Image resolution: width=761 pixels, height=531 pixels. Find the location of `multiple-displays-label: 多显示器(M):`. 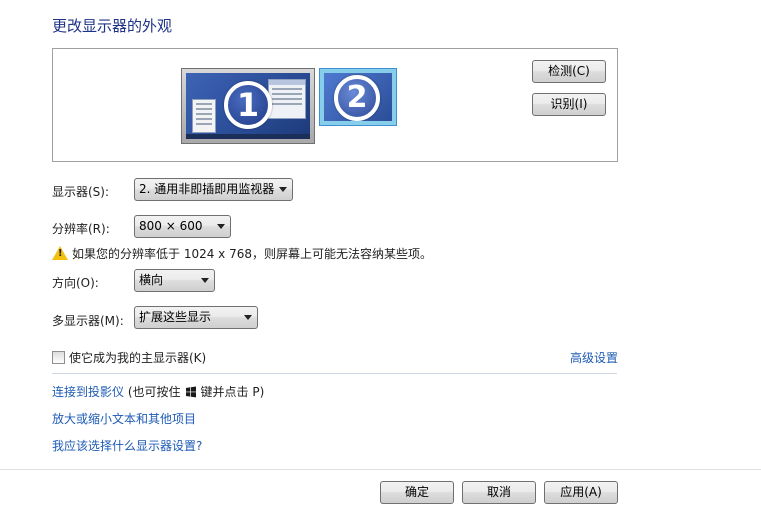

multiple-displays-label: 多显示器(M): is located at coordinates (88, 321).